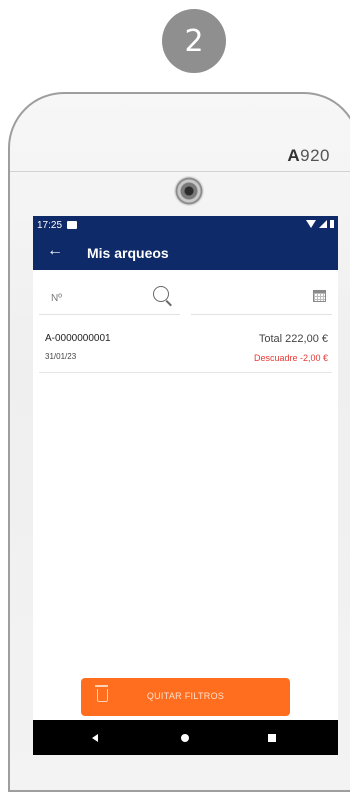 This screenshot has width=350, height=792. Describe the element at coordinates (290, 358) in the screenshot. I see `arqueo-descuadre: Descuadre -2,00 €` at that location.